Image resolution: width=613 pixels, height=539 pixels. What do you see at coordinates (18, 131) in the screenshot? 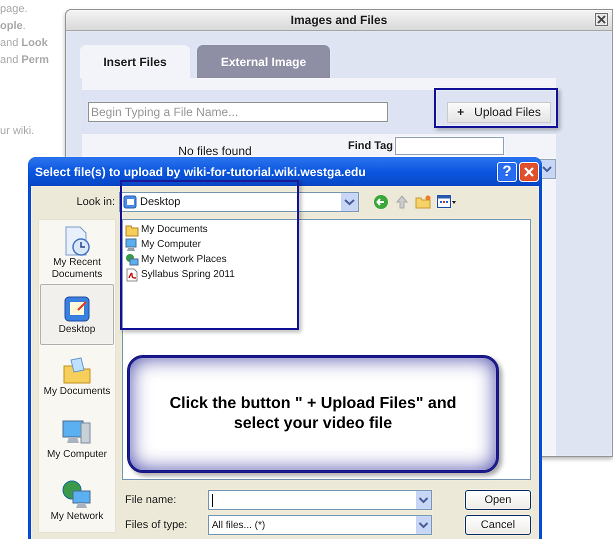
I see `page-text: ur wiki.` at bounding box center [18, 131].